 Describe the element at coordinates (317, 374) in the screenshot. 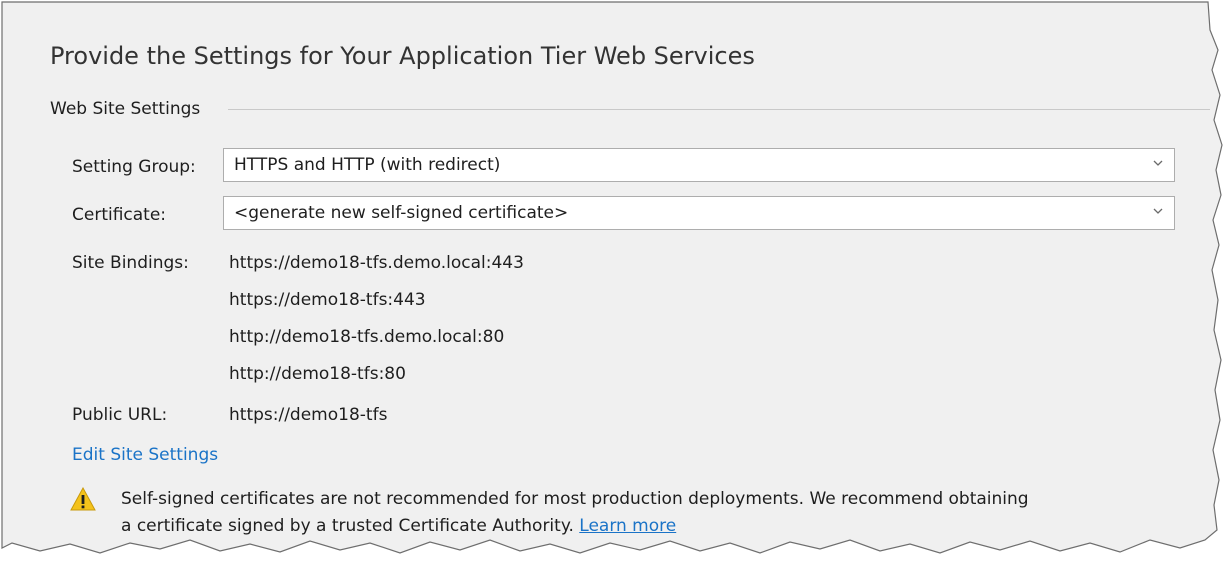

I see `site-binding-item: http://demo18-tfs:80` at that location.